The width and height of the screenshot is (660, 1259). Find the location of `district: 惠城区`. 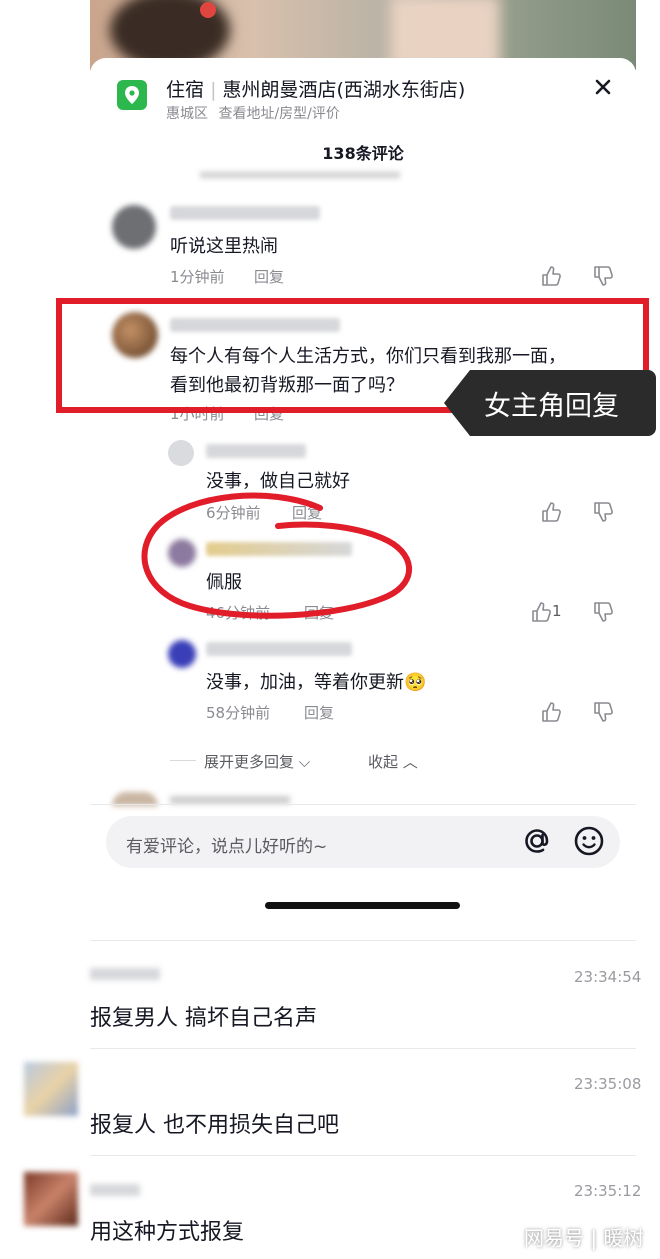

district: 惠城区 is located at coordinates (187, 114).